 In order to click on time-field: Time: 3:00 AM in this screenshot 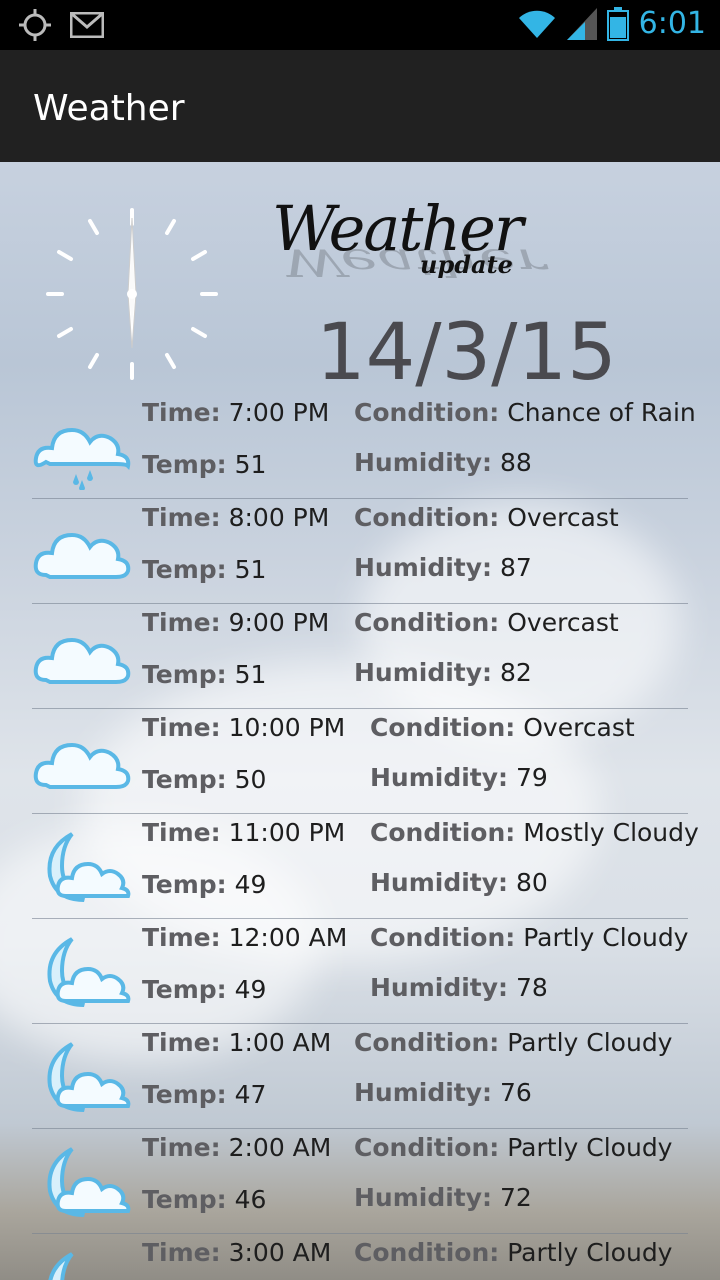, I will do `click(237, 1252)`.